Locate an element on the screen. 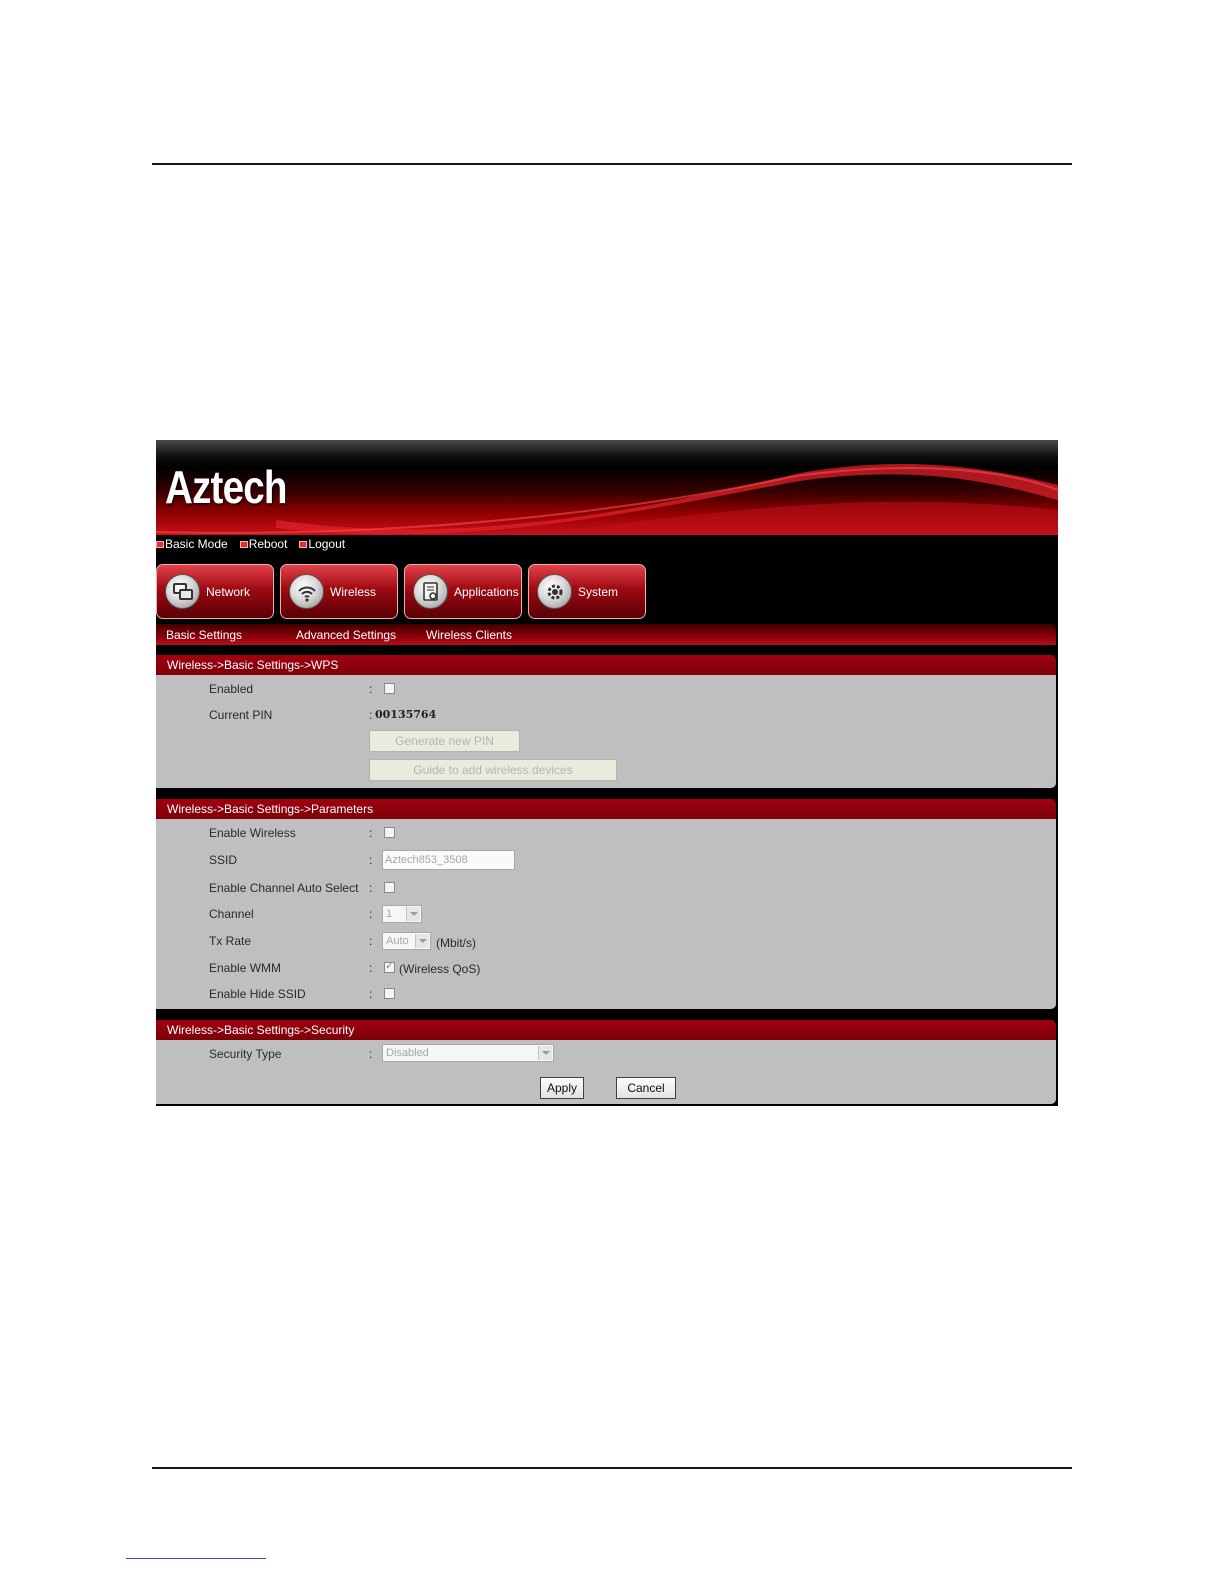  current-pin-label: Current PIN is located at coordinates (241, 715).